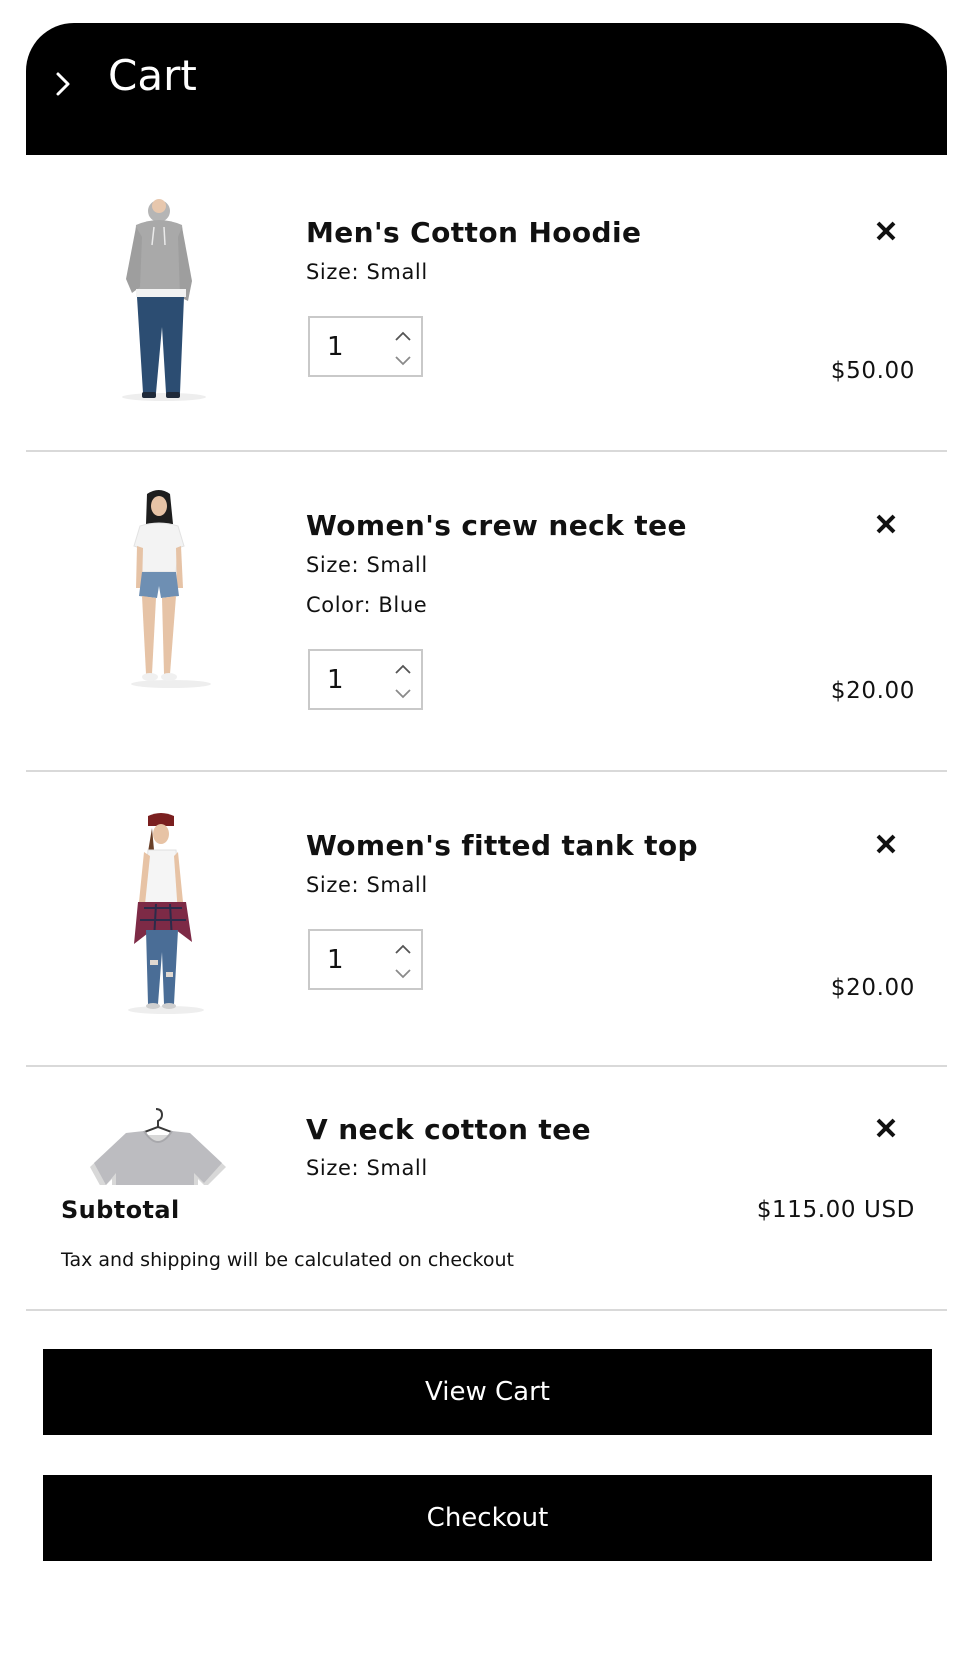  What do you see at coordinates (502, 846) in the screenshot?
I see `product-title: Women's fitted tank top` at bounding box center [502, 846].